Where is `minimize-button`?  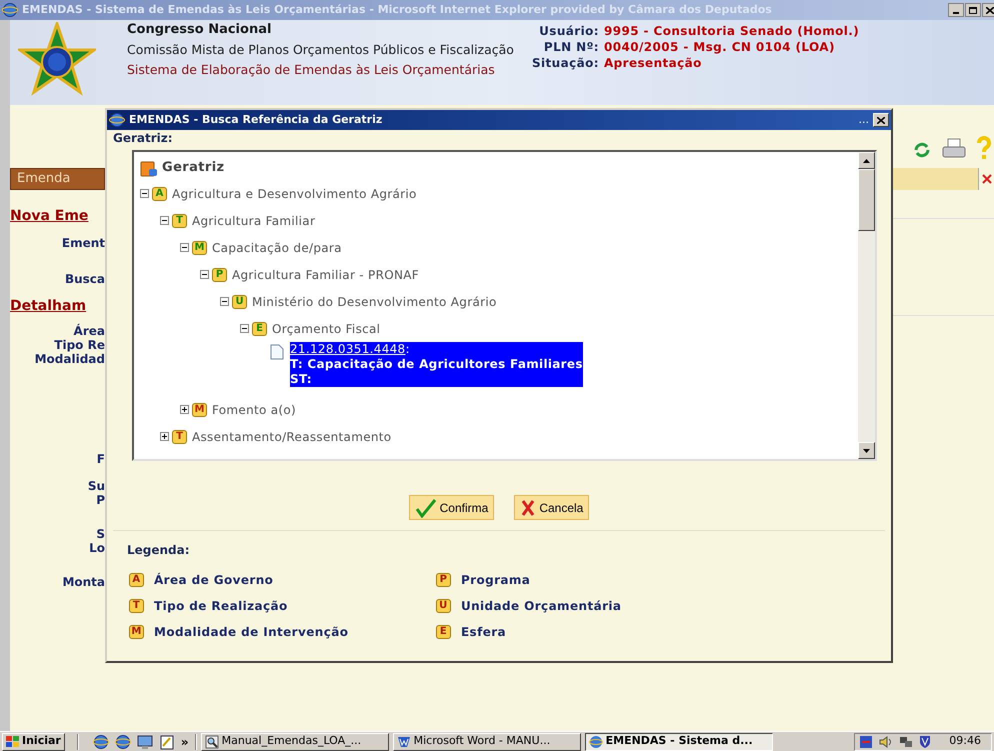 minimize-button is located at coordinates (956, 10).